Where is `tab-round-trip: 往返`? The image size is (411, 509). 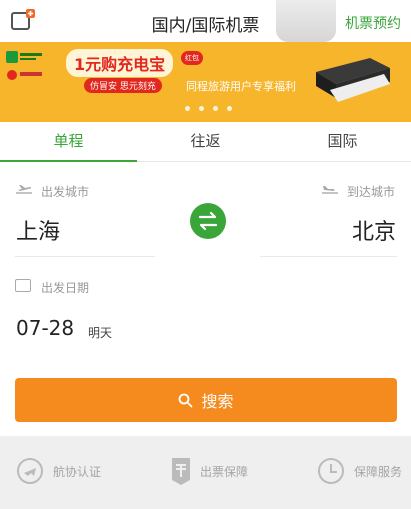
tab-round-trip: 往返 is located at coordinates (205, 141).